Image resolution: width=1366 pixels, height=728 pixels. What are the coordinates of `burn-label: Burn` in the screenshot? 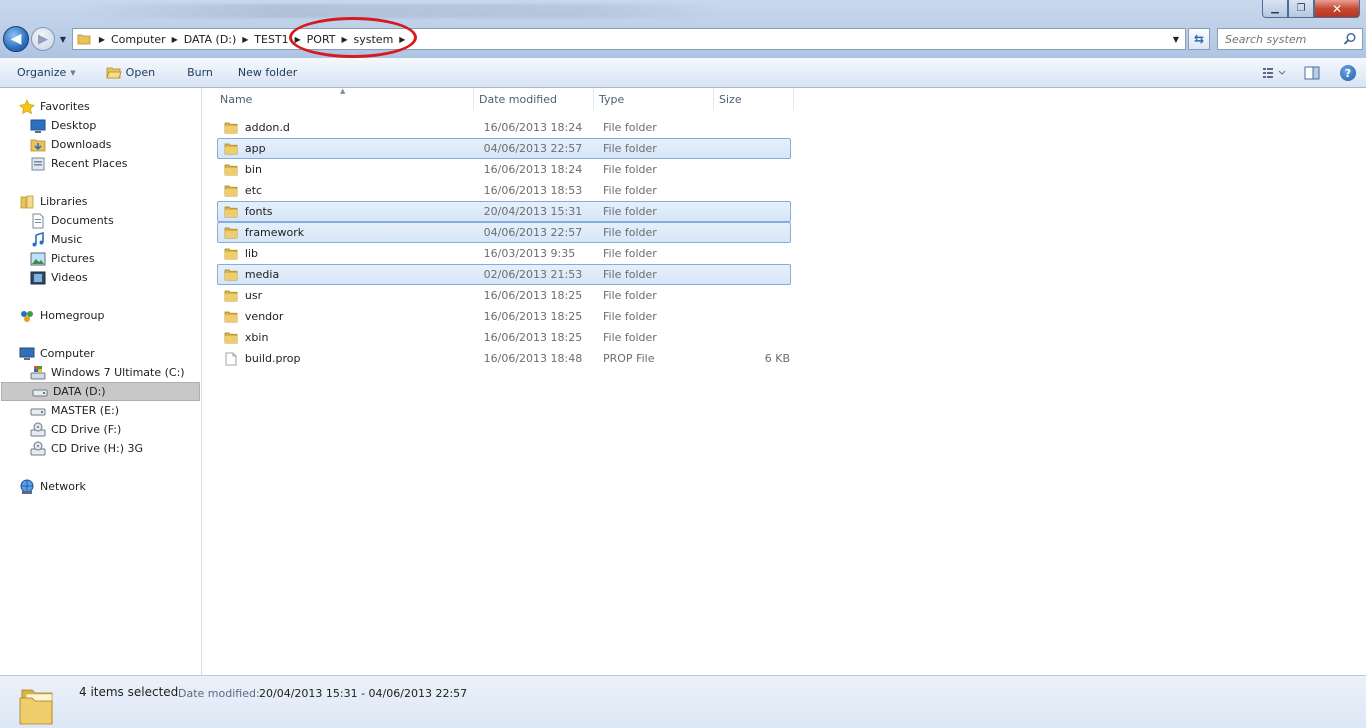 It's located at (200, 72).